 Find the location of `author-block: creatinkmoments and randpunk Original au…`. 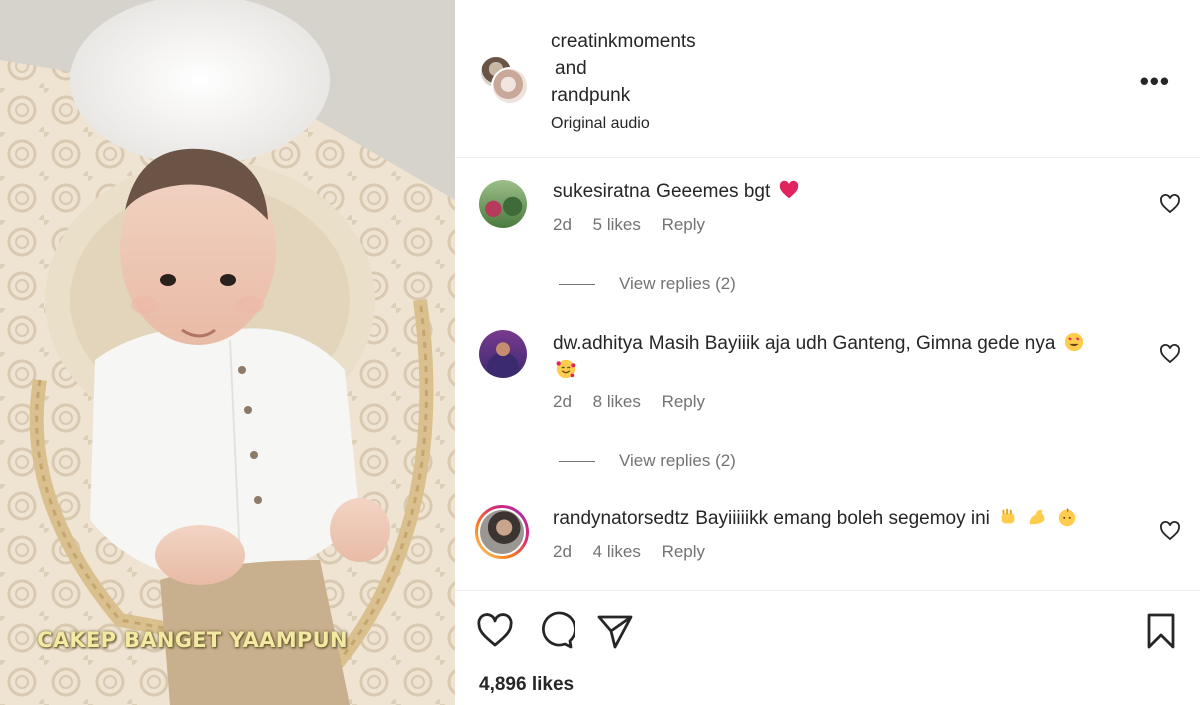

author-block: creatinkmoments and randpunk Original au… is located at coordinates (623, 83).